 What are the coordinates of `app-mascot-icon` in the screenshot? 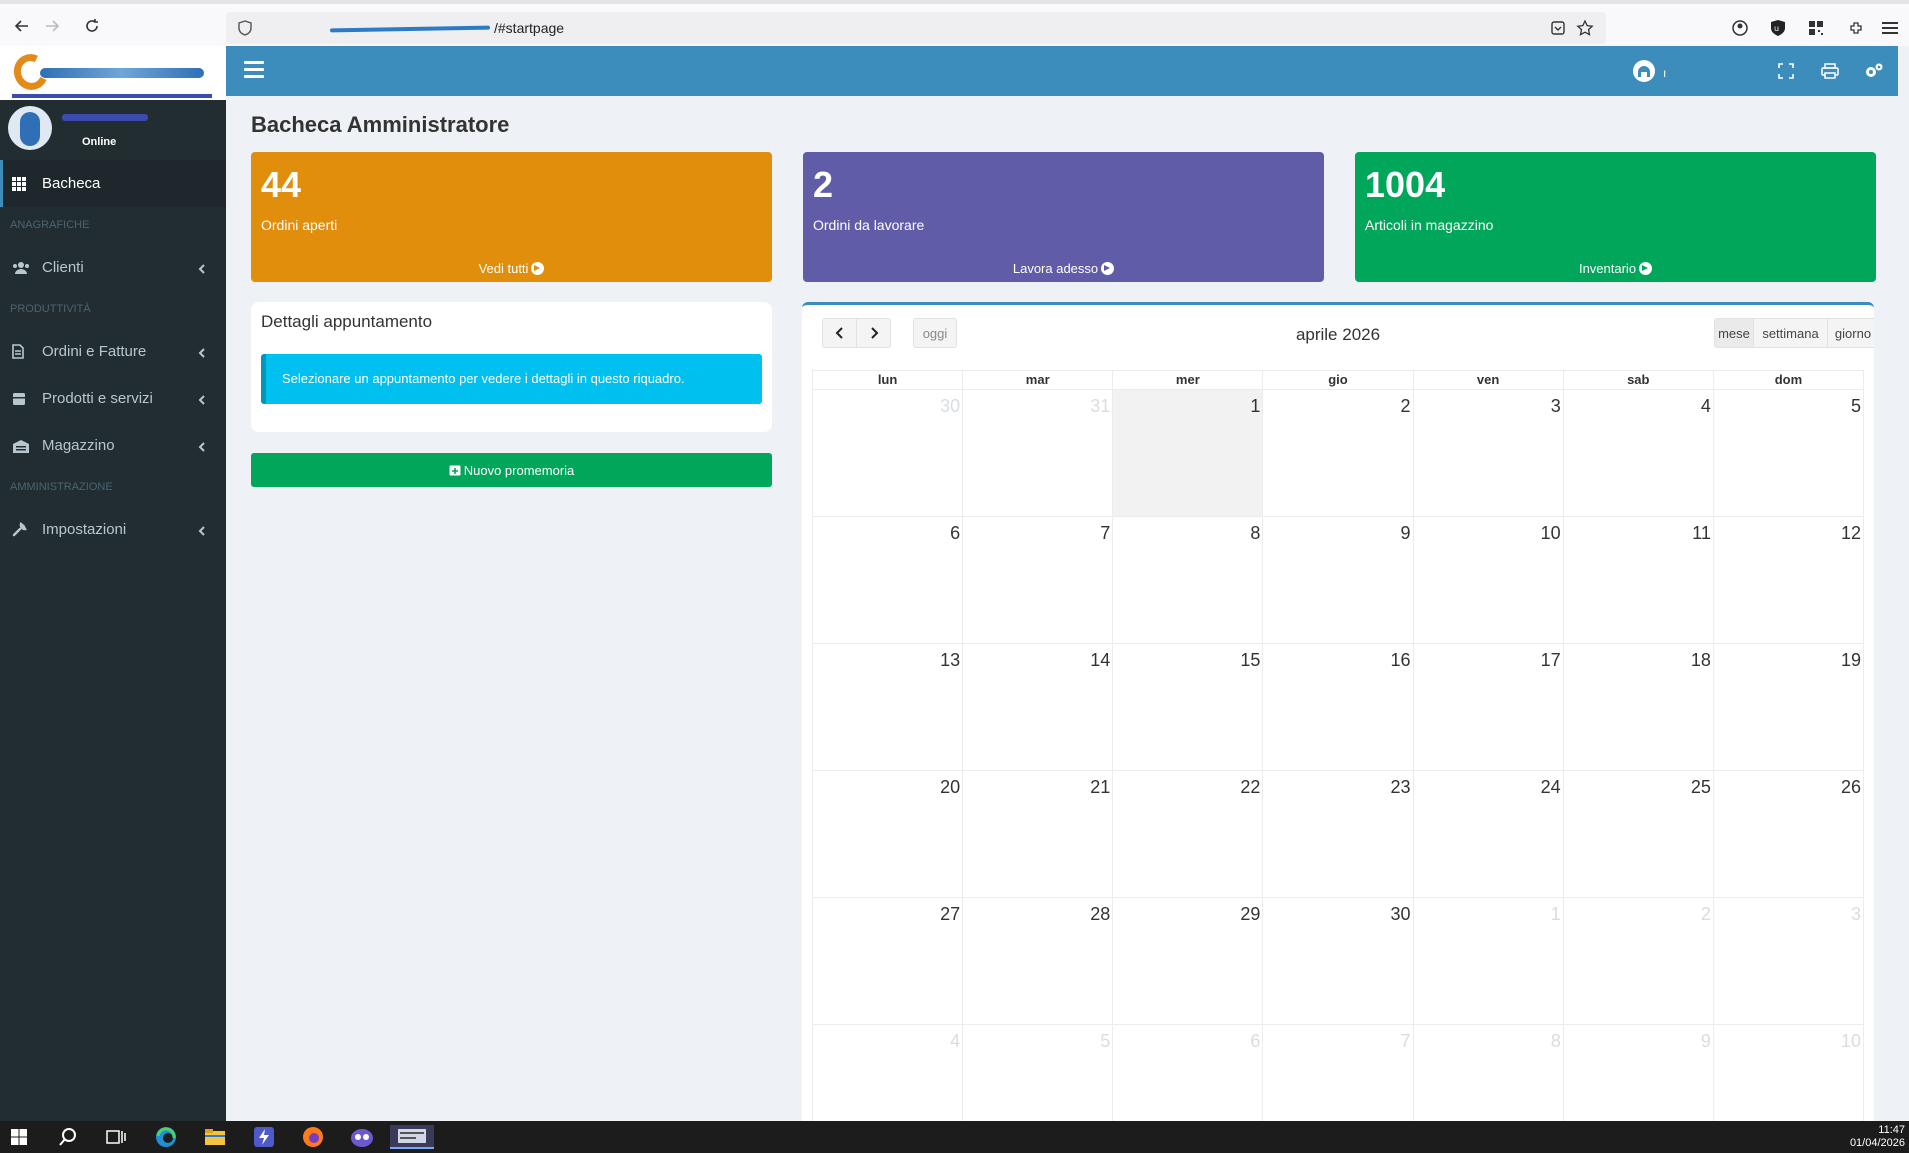 It's located at (362, 1137).